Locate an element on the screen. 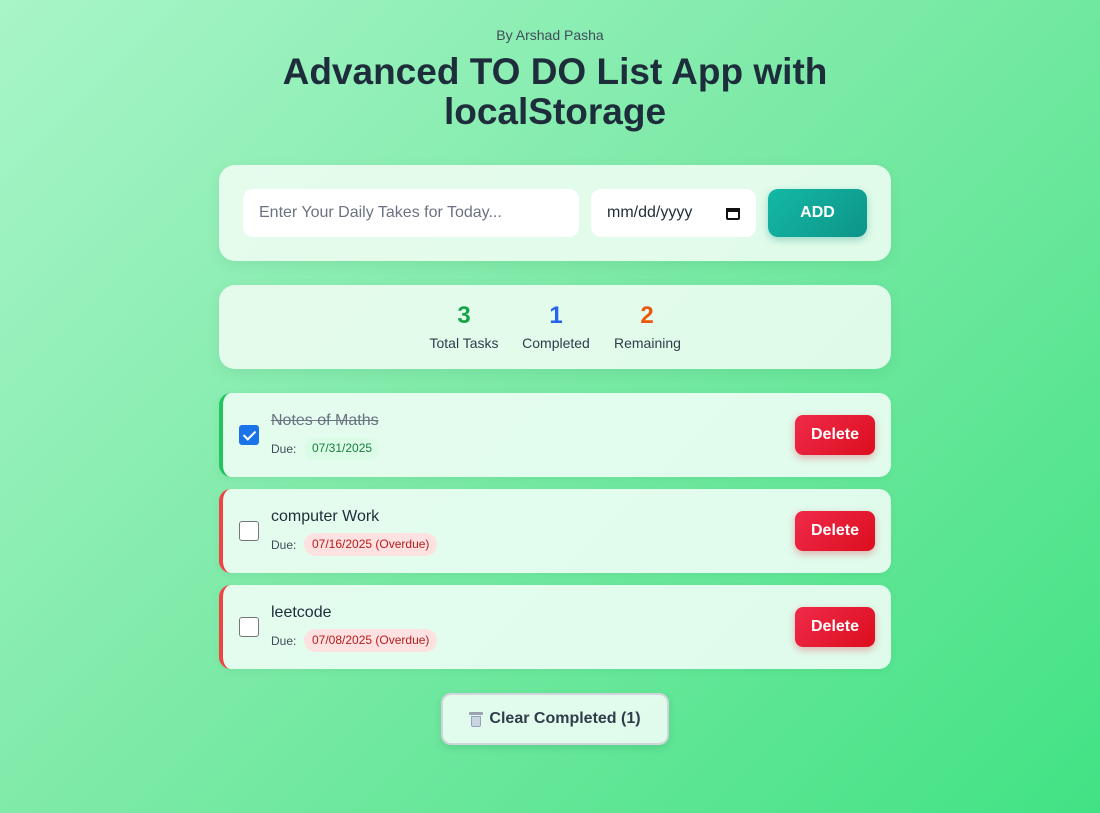 This screenshot has height=813, width=1100. due-date-badge: 07/31/2025 is located at coordinates (342, 448).